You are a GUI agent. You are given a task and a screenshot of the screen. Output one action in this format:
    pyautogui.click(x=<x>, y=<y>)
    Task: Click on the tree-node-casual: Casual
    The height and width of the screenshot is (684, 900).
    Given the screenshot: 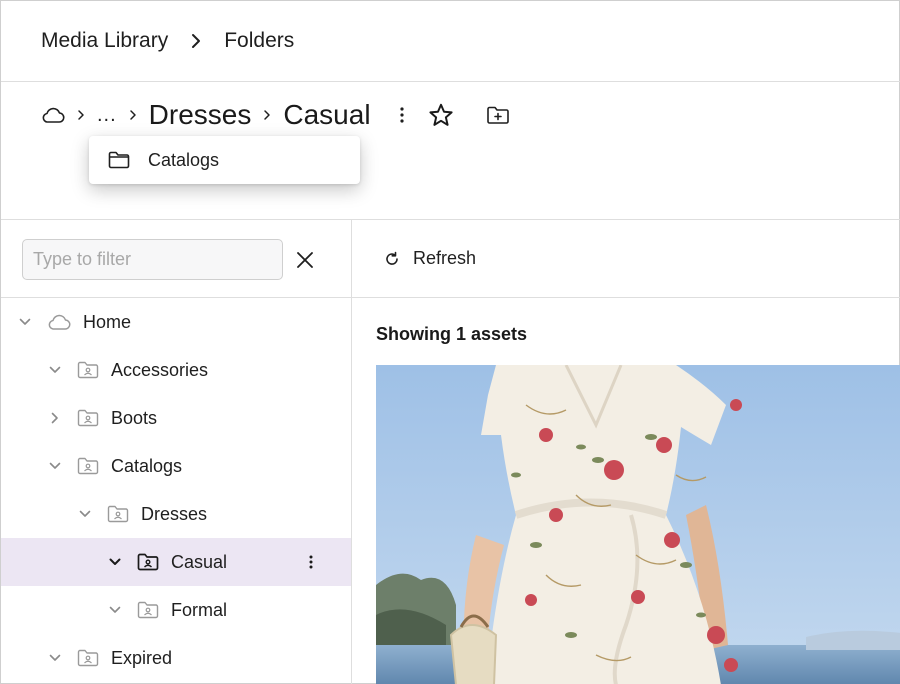 What is the action you would take?
    pyautogui.click(x=176, y=562)
    